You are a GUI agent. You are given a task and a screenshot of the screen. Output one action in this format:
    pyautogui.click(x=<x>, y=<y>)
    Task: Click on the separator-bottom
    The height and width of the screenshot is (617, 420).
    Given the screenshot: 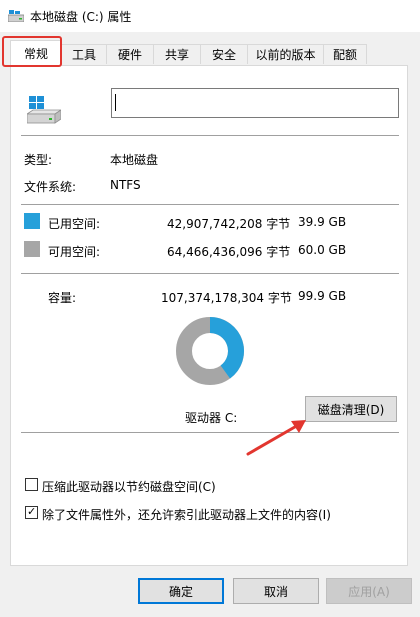 What is the action you would take?
    pyautogui.click(x=210, y=432)
    